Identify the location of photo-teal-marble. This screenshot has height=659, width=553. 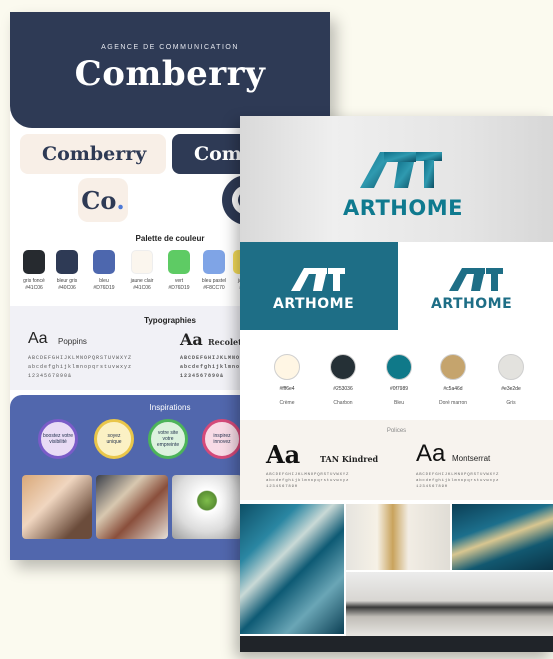
(292, 569).